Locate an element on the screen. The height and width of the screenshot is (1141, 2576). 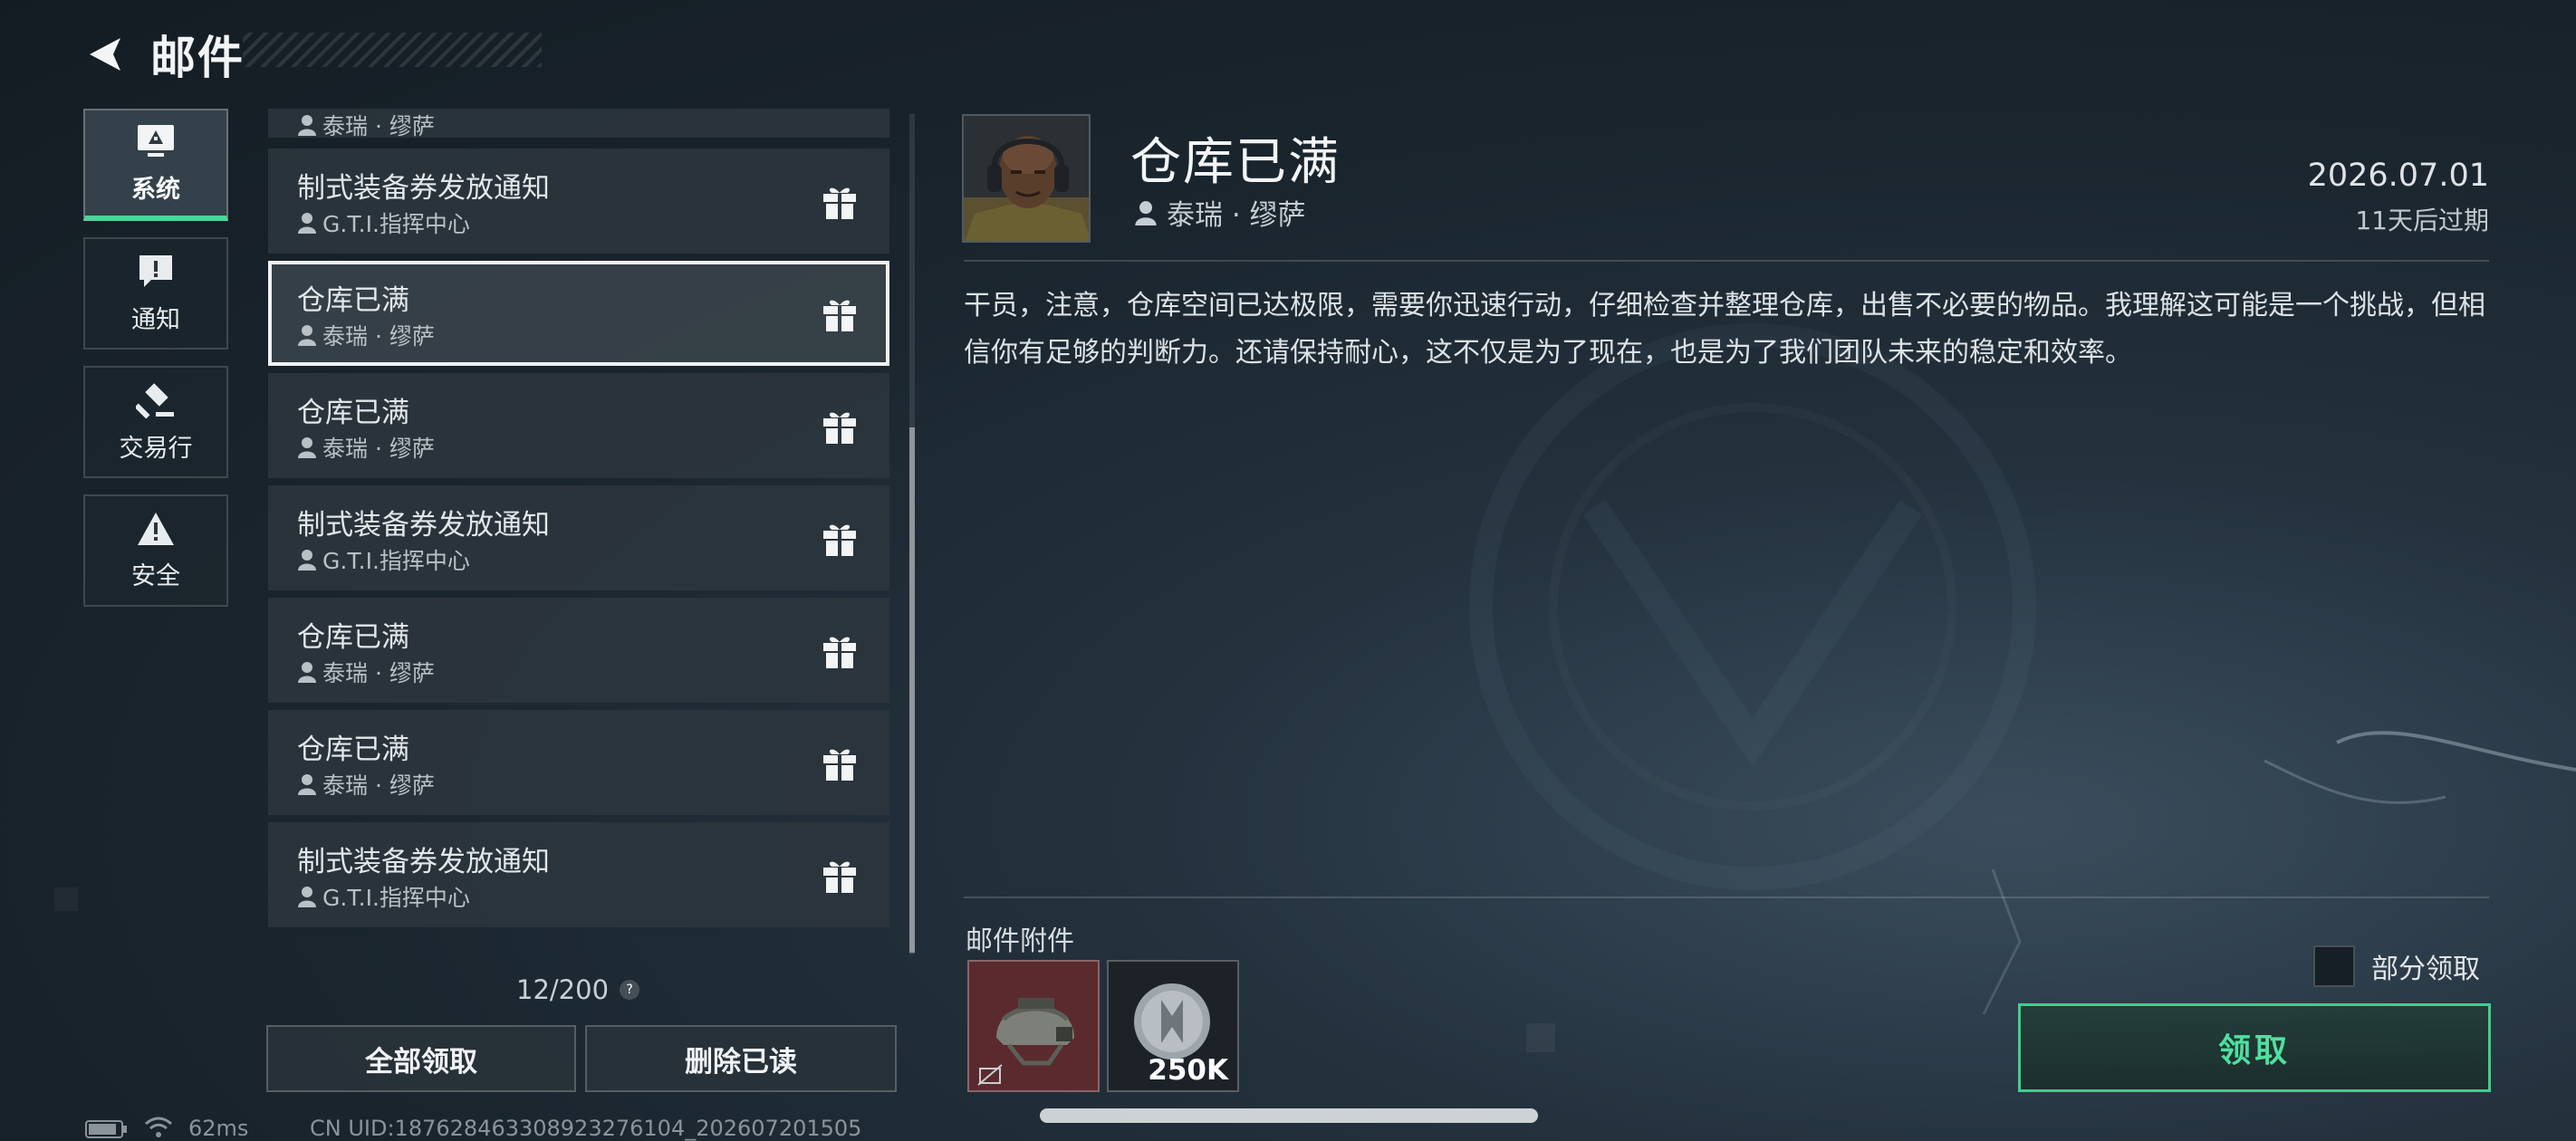
attachment-helmet is located at coordinates (1033, 1026).